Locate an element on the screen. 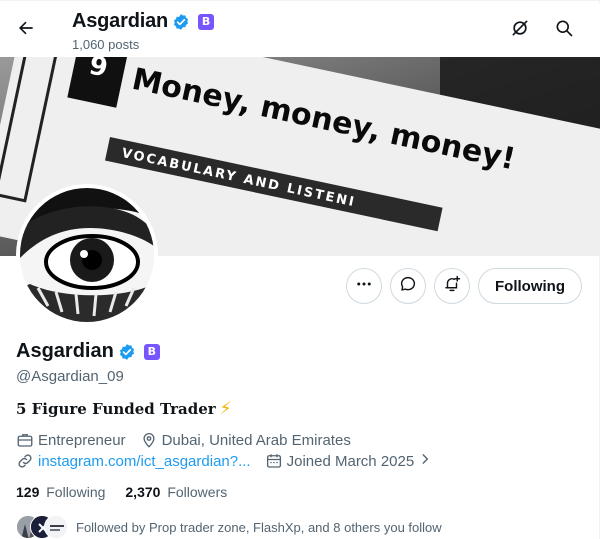  profile-location: Dubai, United Arab Emirates is located at coordinates (245, 440).